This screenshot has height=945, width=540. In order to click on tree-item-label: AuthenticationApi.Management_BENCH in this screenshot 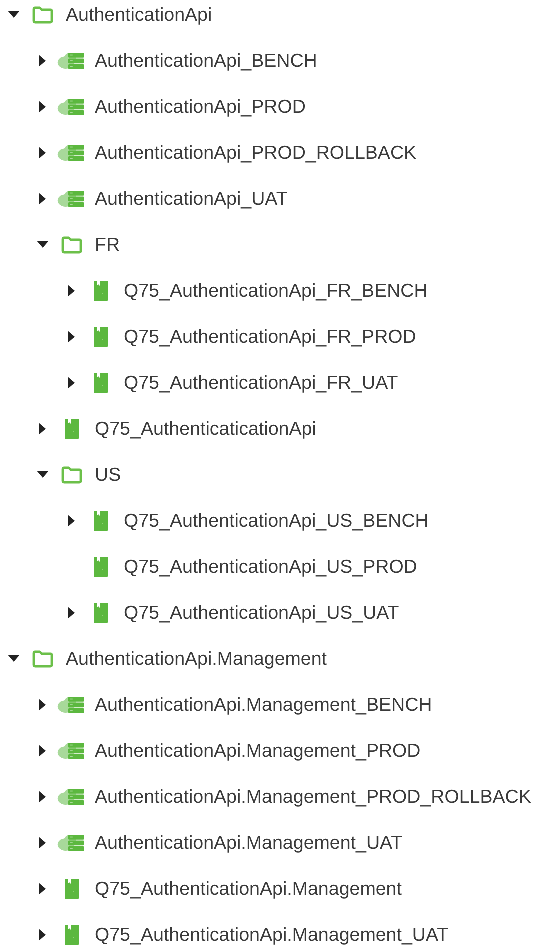, I will do `click(263, 705)`.